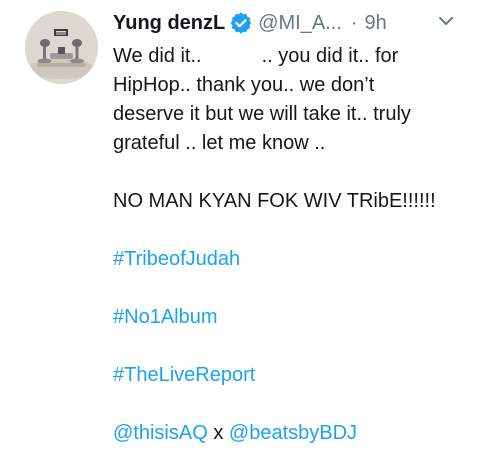 The height and width of the screenshot is (460, 480). Describe the element at coordinates (218, 433) in the screenshot. I see `mention-joiner: x` at that location.